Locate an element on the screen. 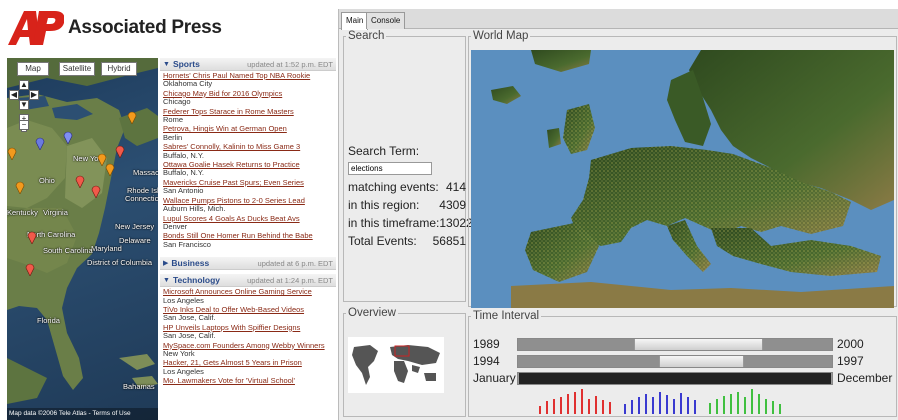  tab-console: Console is located at coordinates (386, 20).